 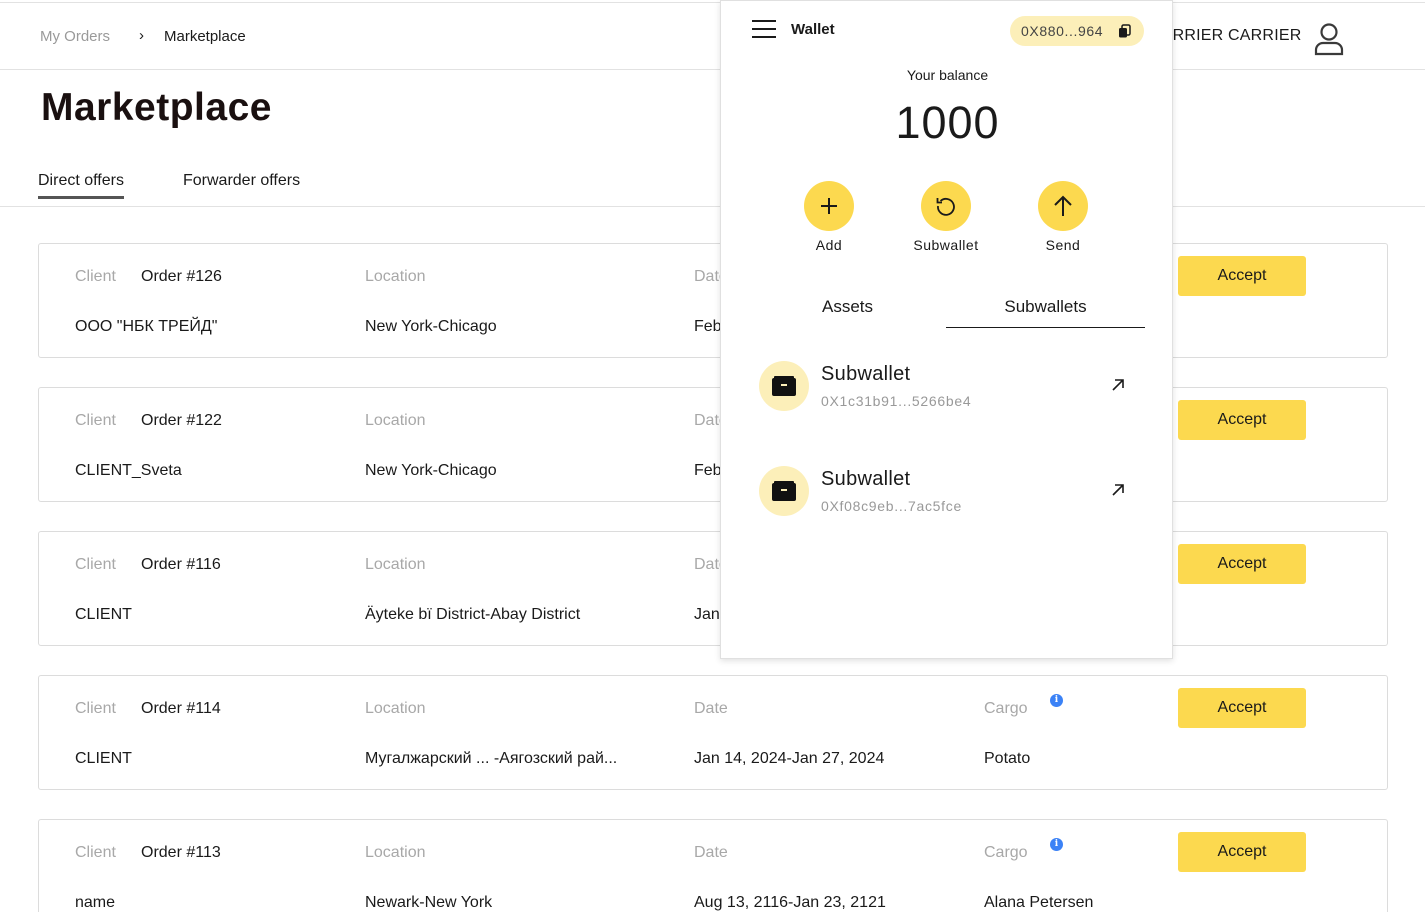 What do you see at coordinates (1329, 39) in the screenshot?
I see `user-avatar-icon` at bounding box center [1329, 39].